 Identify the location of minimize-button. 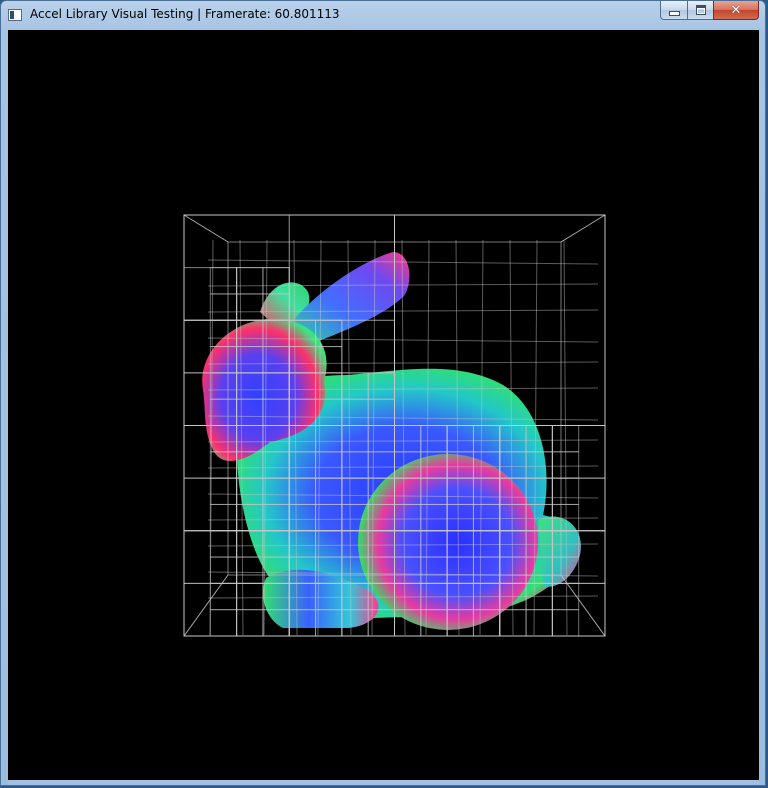
(673, 10).